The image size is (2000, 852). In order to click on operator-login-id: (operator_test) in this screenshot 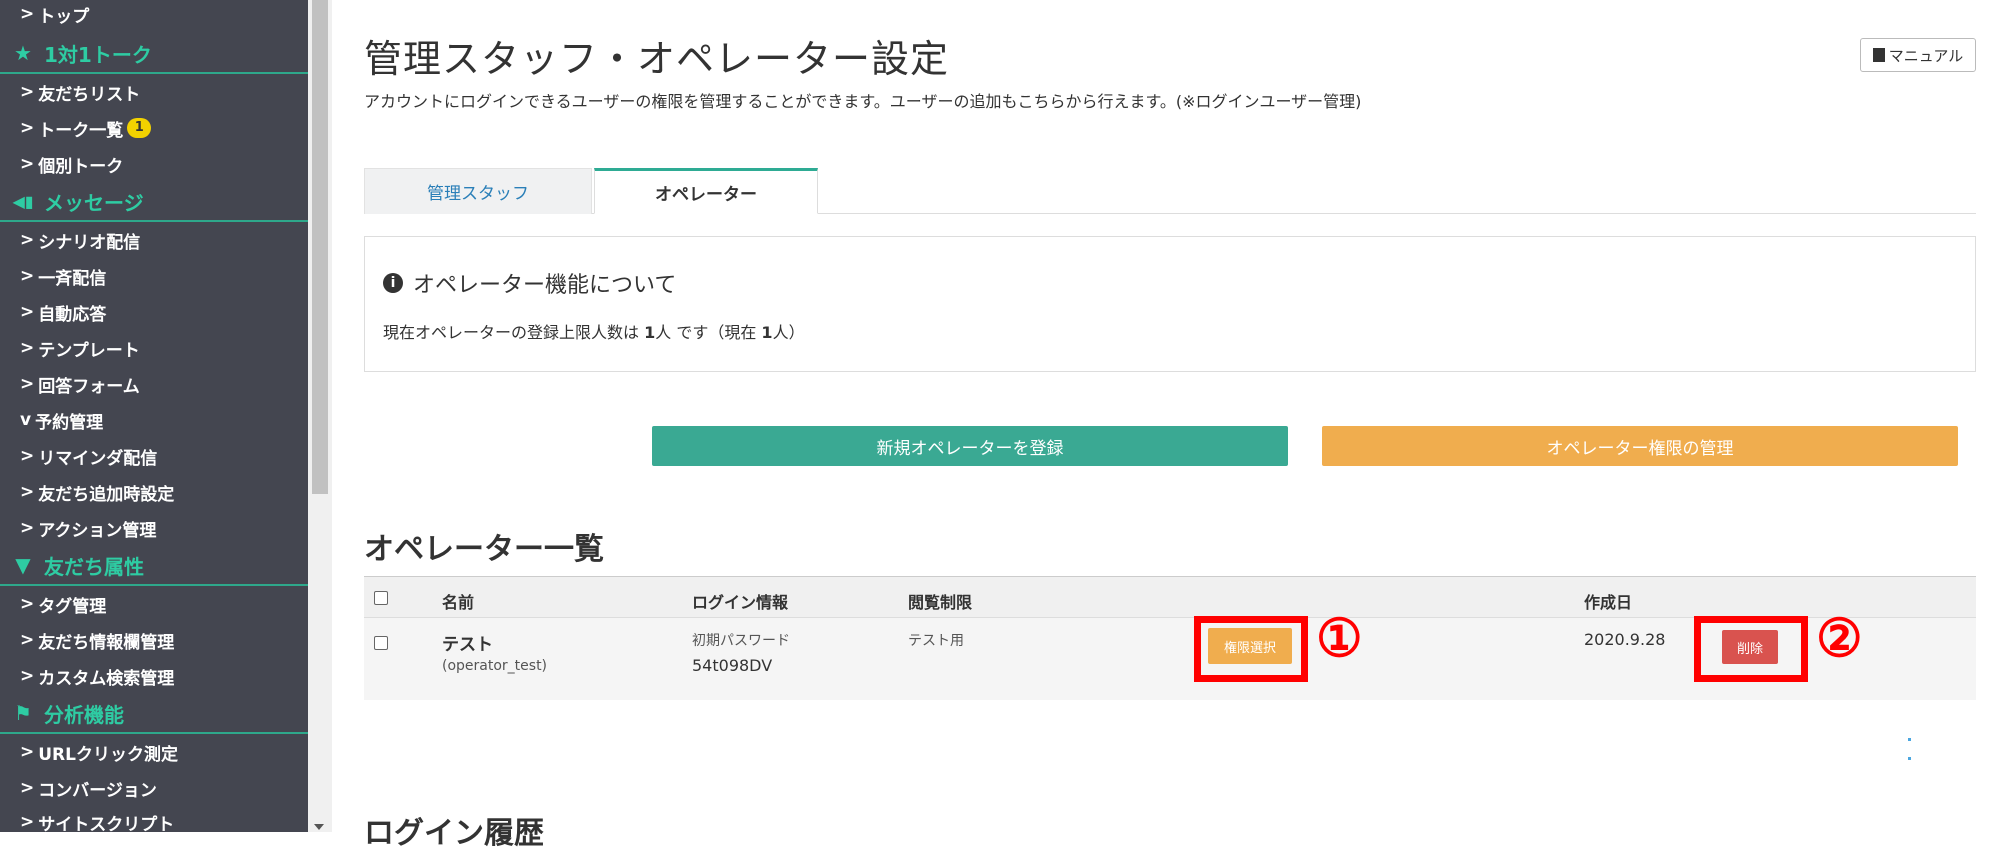, I will do `click(495, 666)`.